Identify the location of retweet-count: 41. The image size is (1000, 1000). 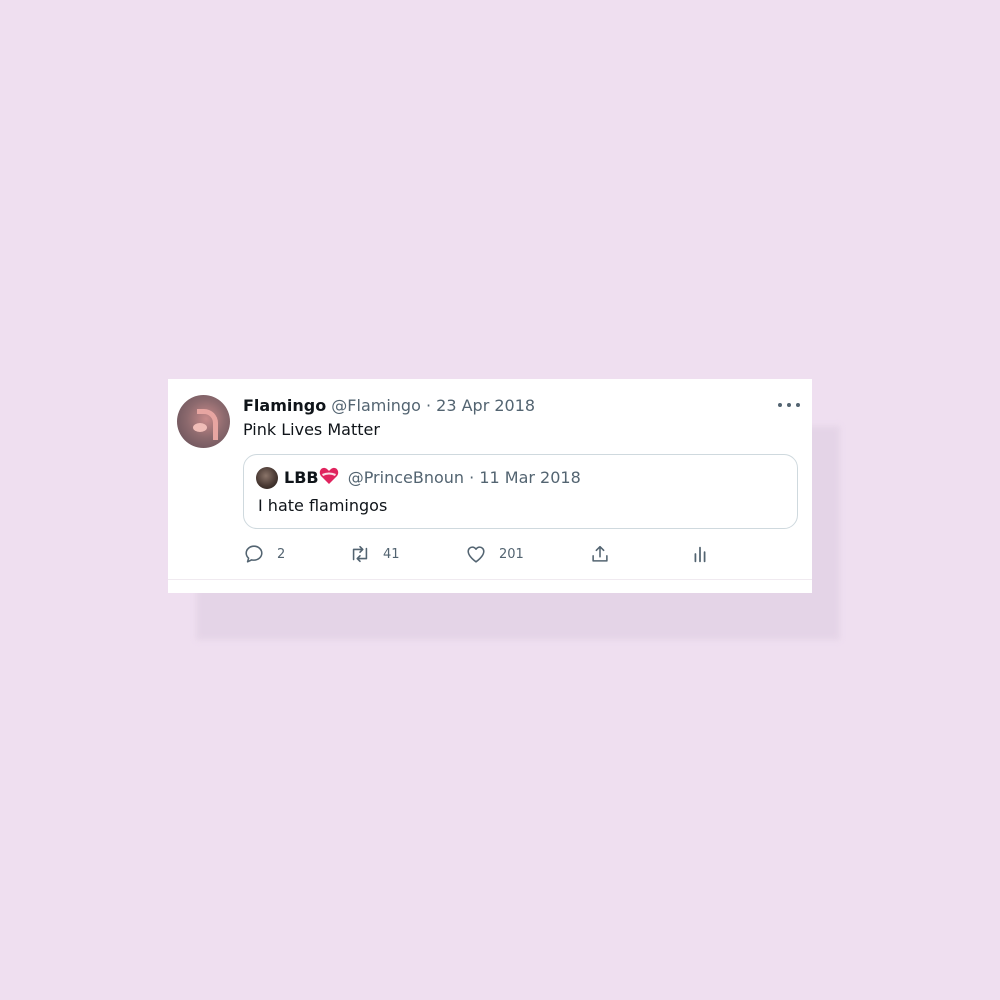
(391, 554).